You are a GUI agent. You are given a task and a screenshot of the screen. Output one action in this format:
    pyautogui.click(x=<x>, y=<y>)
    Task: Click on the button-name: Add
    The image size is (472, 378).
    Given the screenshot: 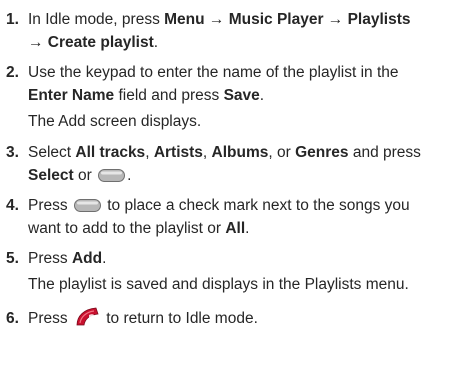 What is the action you would take?
    pyautogui.click(x=87, y=258)
    